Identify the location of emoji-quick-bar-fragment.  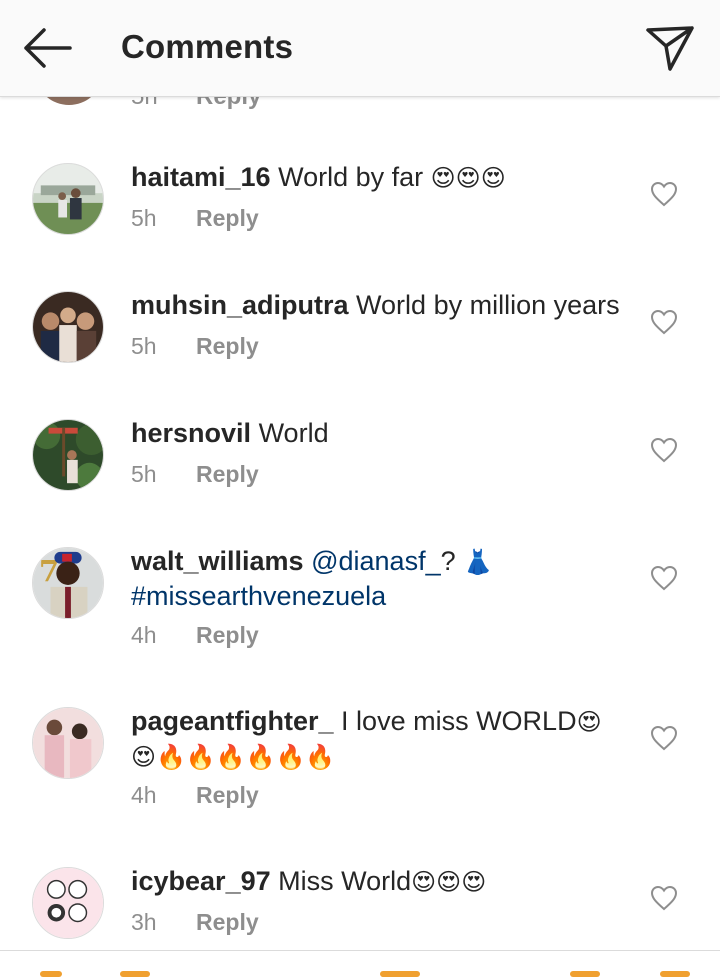
(360, 964).